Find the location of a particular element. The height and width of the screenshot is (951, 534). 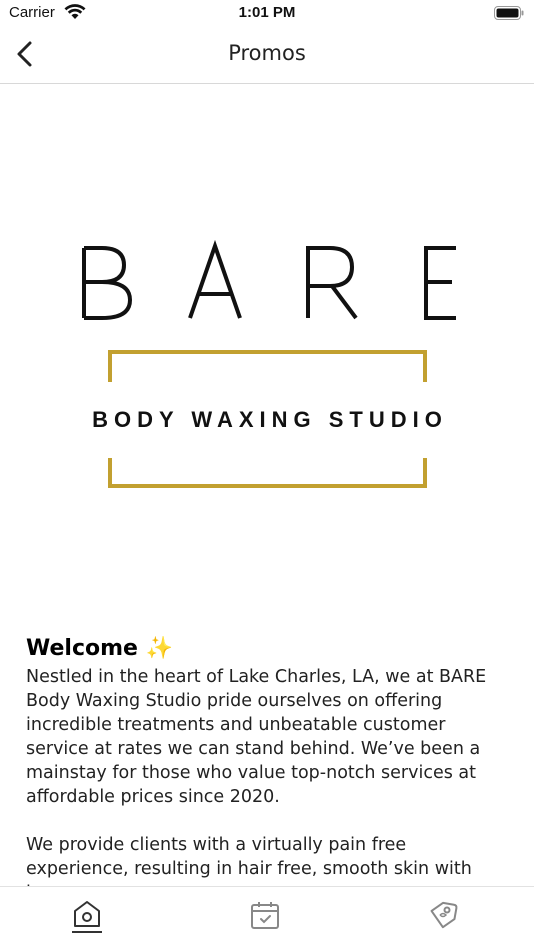

status-bar: Carrier 1:01 PM is located at coordinates (267, 14).